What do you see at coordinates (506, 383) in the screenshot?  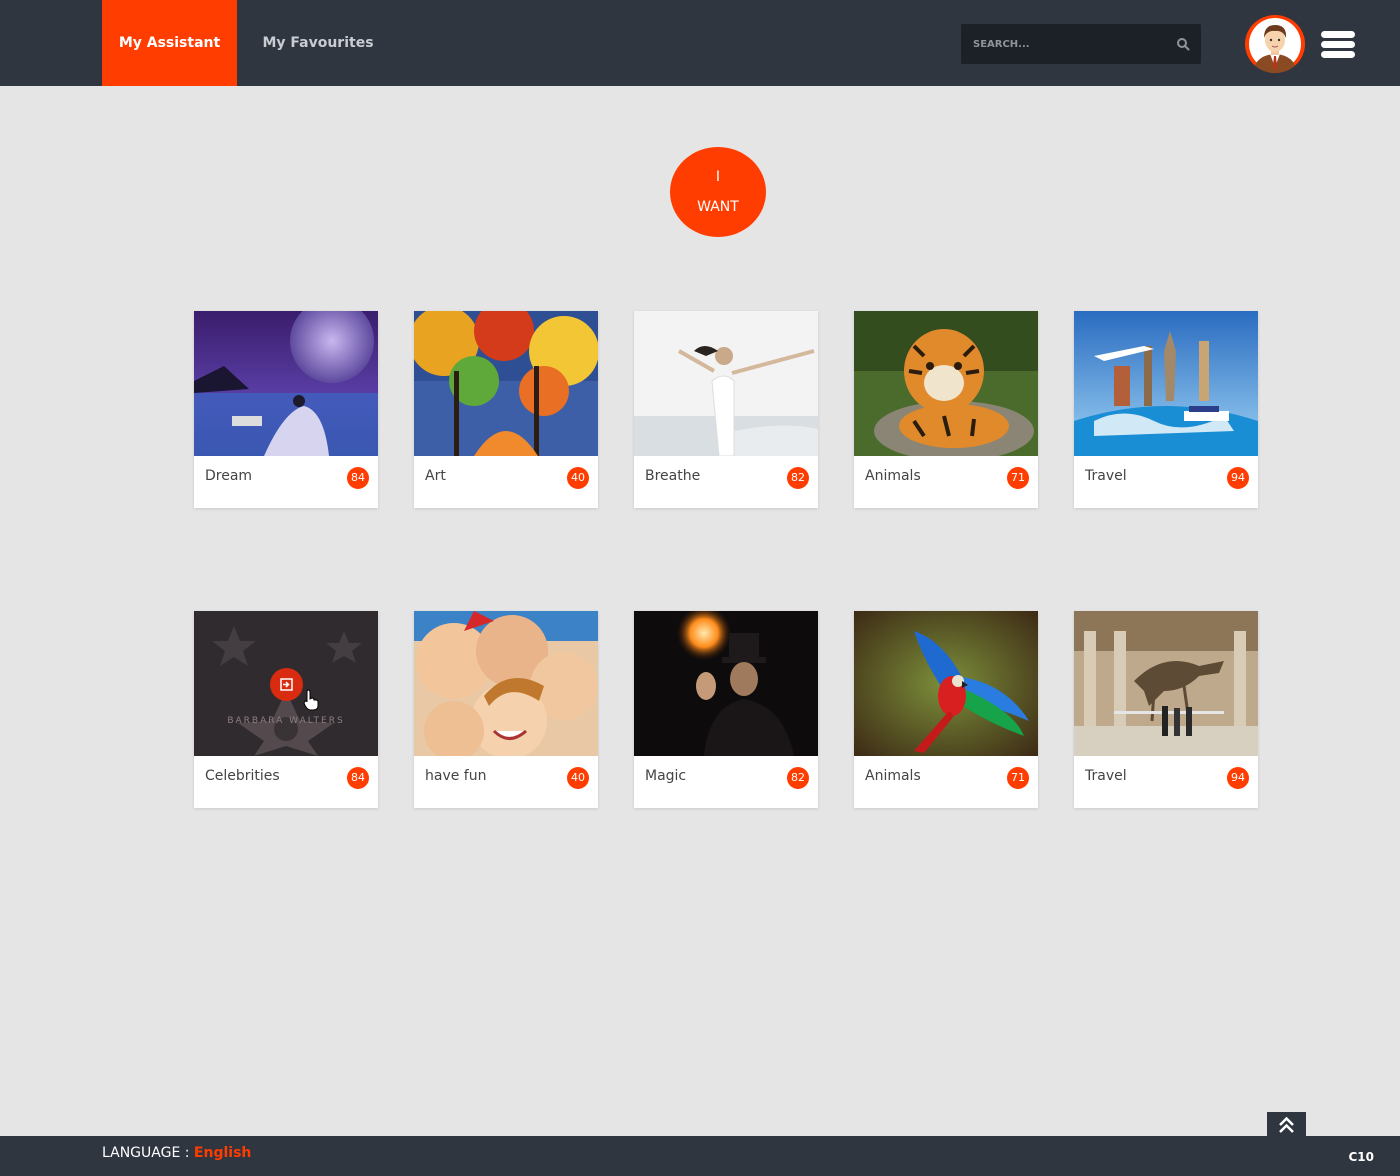 I see `art-image` at bounding box center [506, 383].